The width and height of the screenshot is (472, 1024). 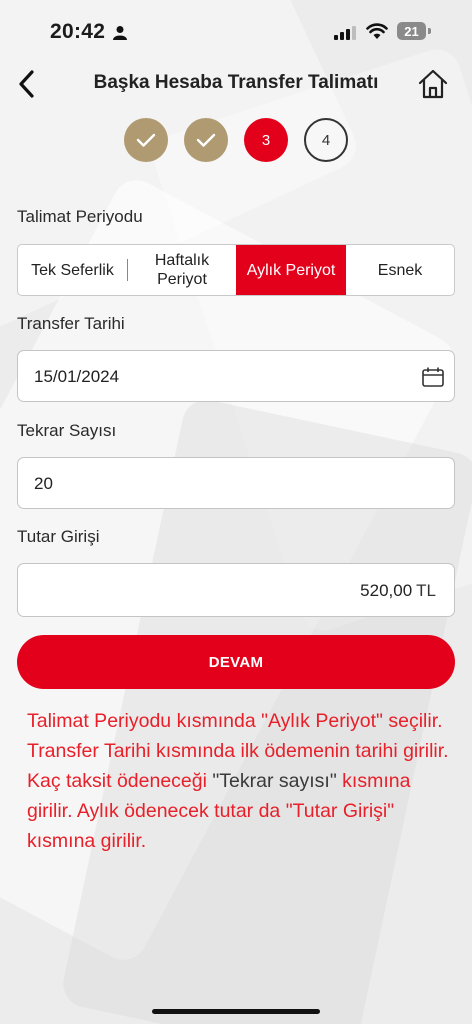 What do you see at coordinates (236, 376) in the screenshot?
I see `transfer-date-field: 15/01/2024` at bounding box center [236, 376].